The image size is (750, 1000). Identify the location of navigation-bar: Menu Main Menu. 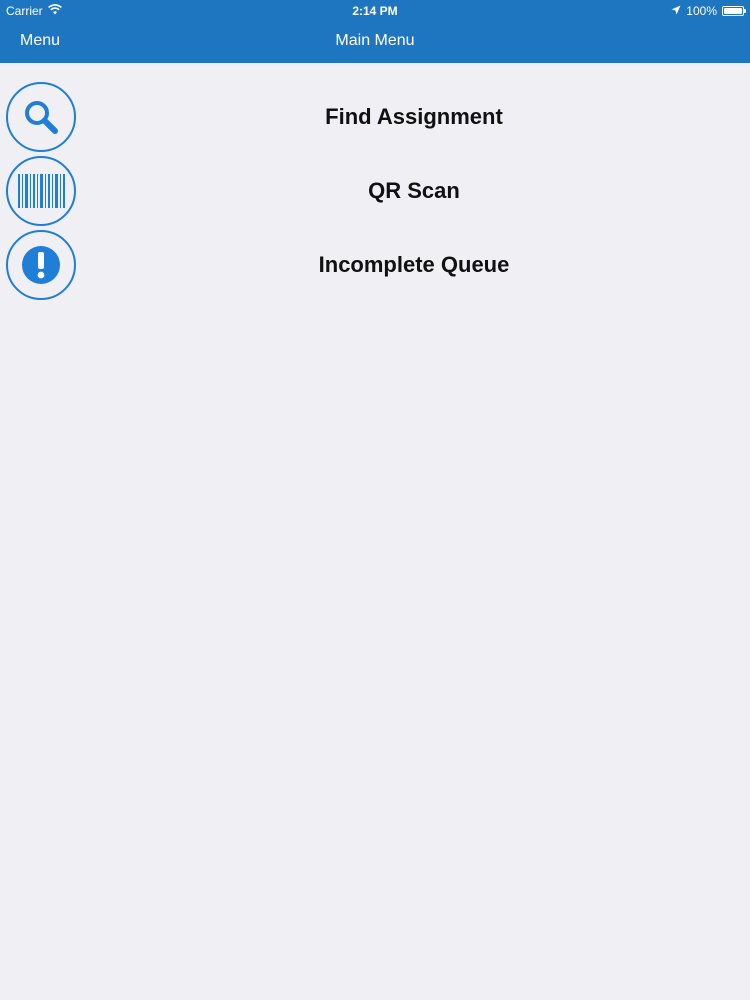
(375, 42).